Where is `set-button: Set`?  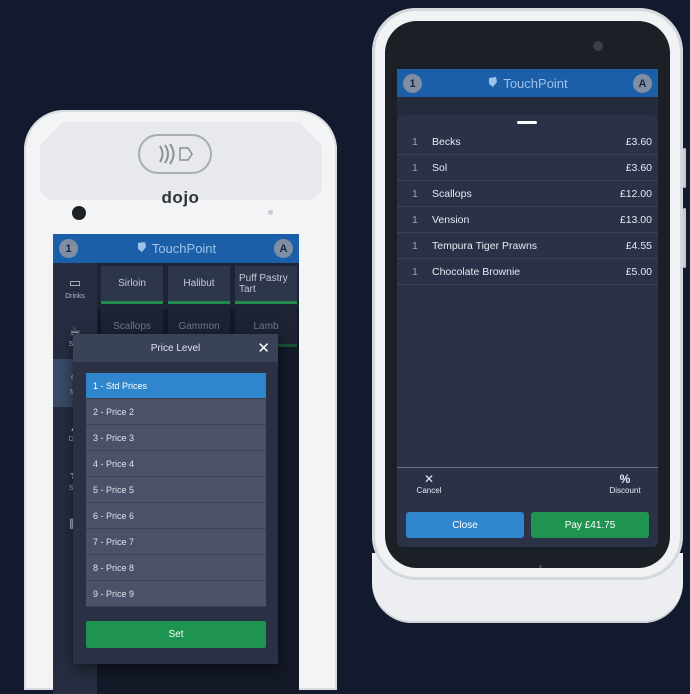 set-button: Set is located at coordinates (176, 634).